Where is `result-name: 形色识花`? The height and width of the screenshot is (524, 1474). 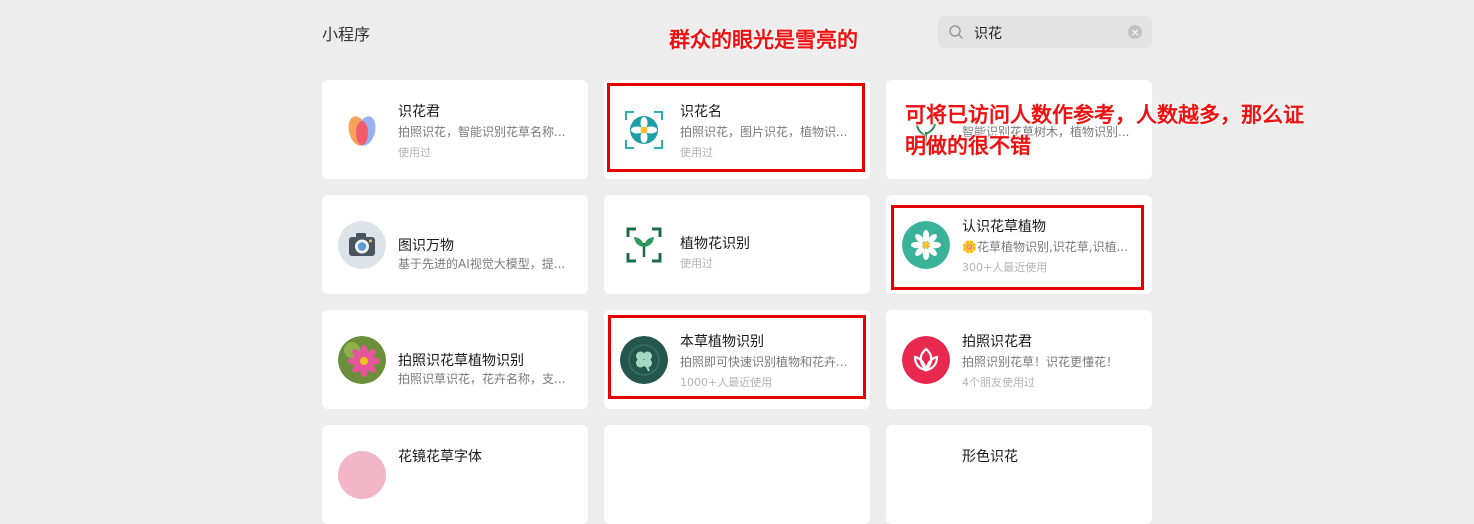
result-name: 形色识花 is located at coordinates (990, 457).